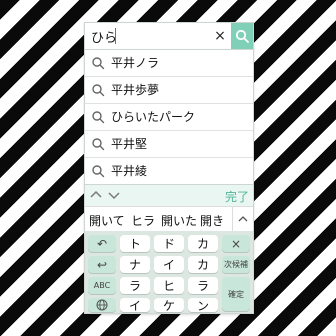  What do you see at coordinates (135, 63) in the screenshot?
I see `suggestion-label: 平井ノラ` at bounding box center [135, 63].